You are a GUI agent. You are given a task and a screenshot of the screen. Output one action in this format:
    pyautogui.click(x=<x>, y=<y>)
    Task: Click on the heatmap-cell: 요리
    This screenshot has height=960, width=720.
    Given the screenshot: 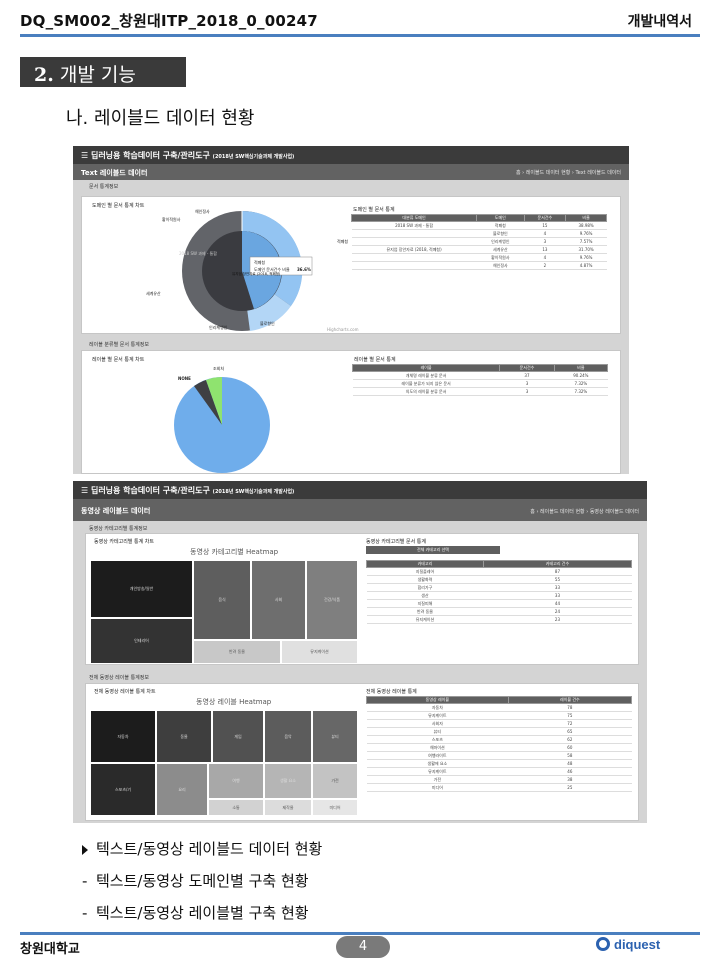 What is the action you would take?
    pyautogui.click(x=182, y=789)
    